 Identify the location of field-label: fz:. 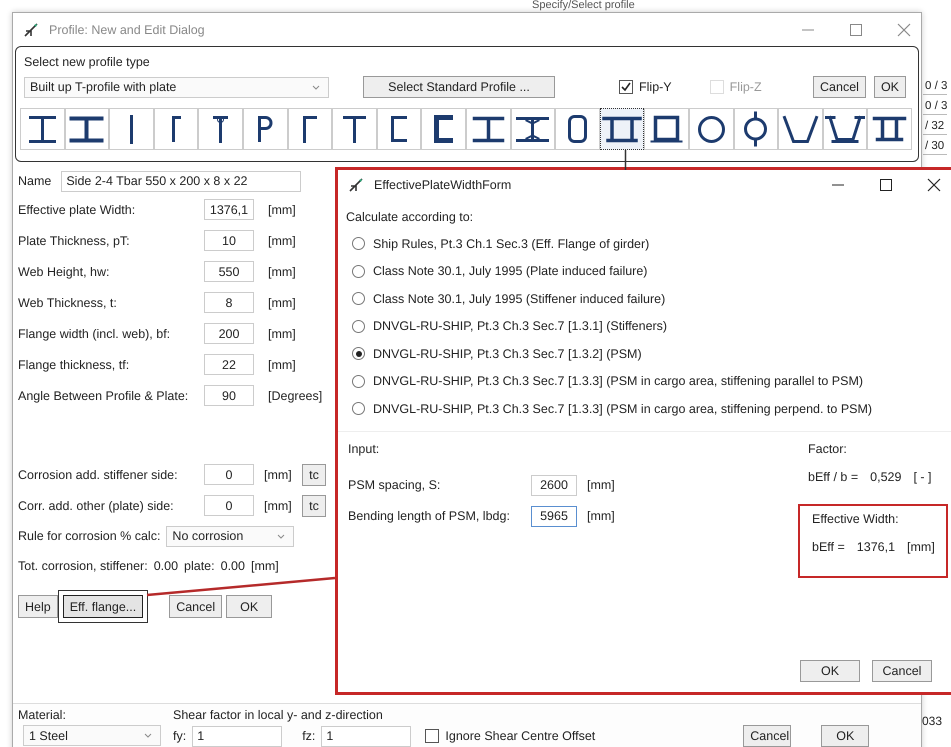
(309, 736).